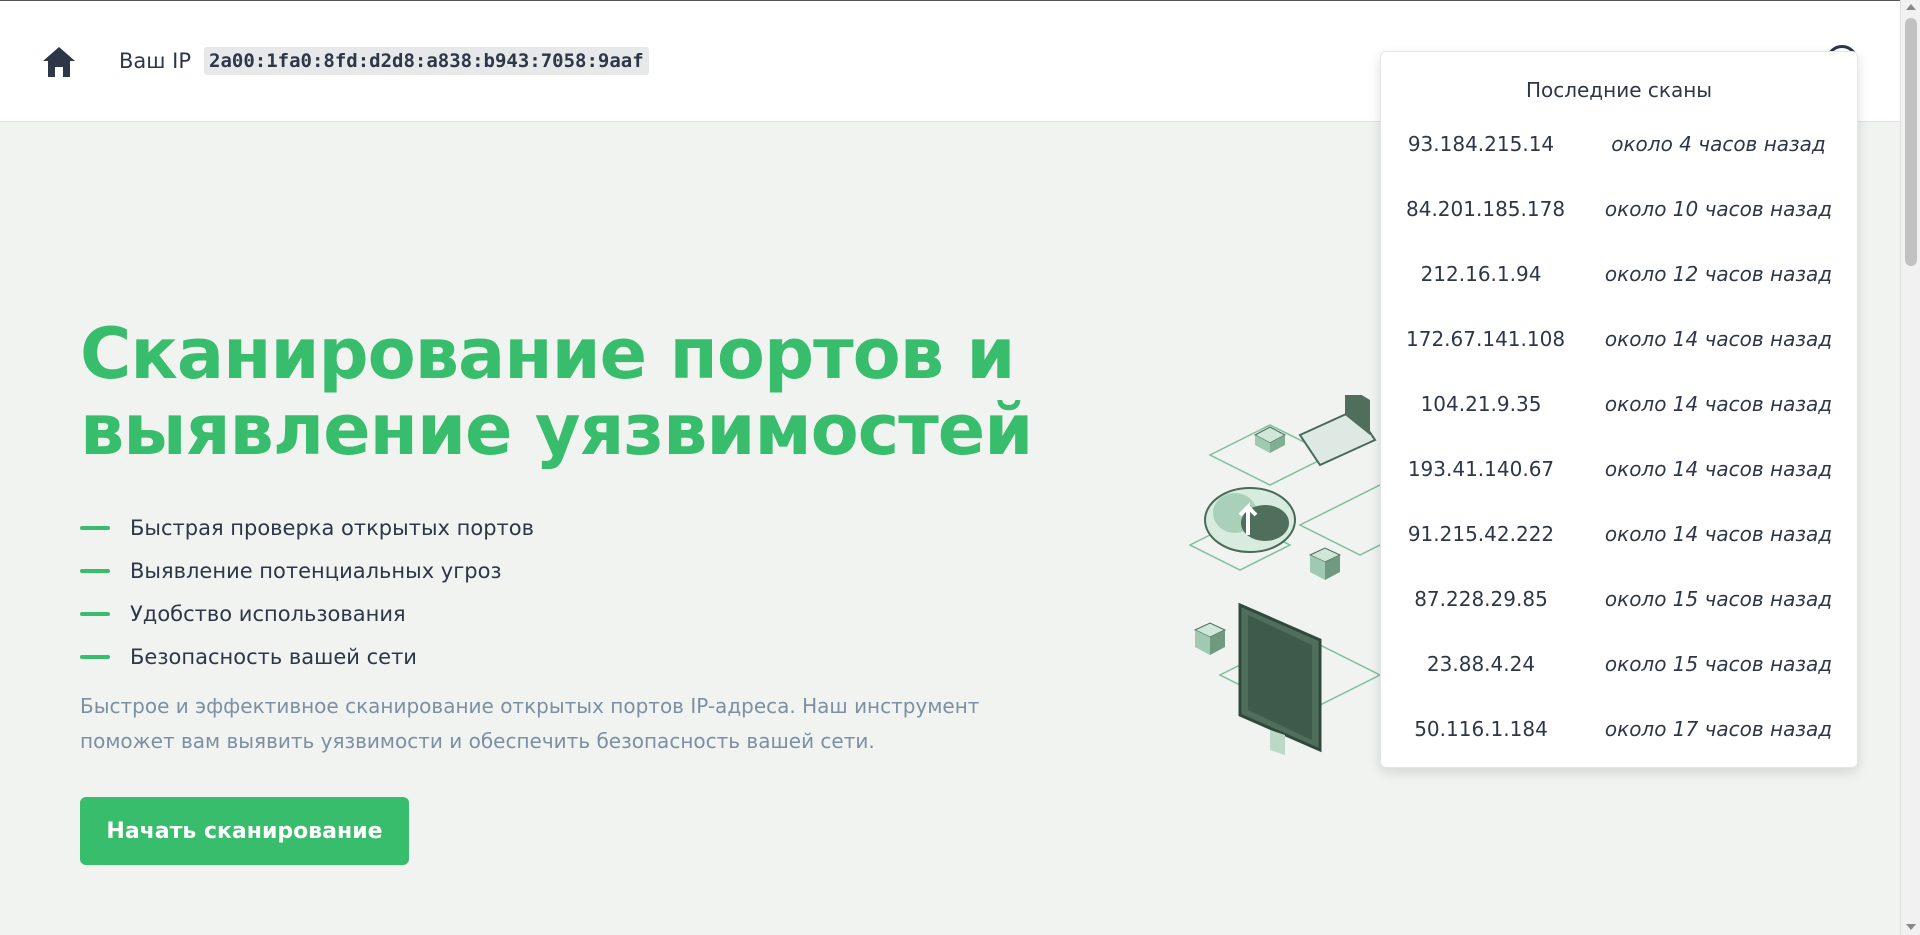  What do you see at coordinates (1911, 142) in the screenshot?
I see `scroll-thumb` at bounding box center [1911, 142].